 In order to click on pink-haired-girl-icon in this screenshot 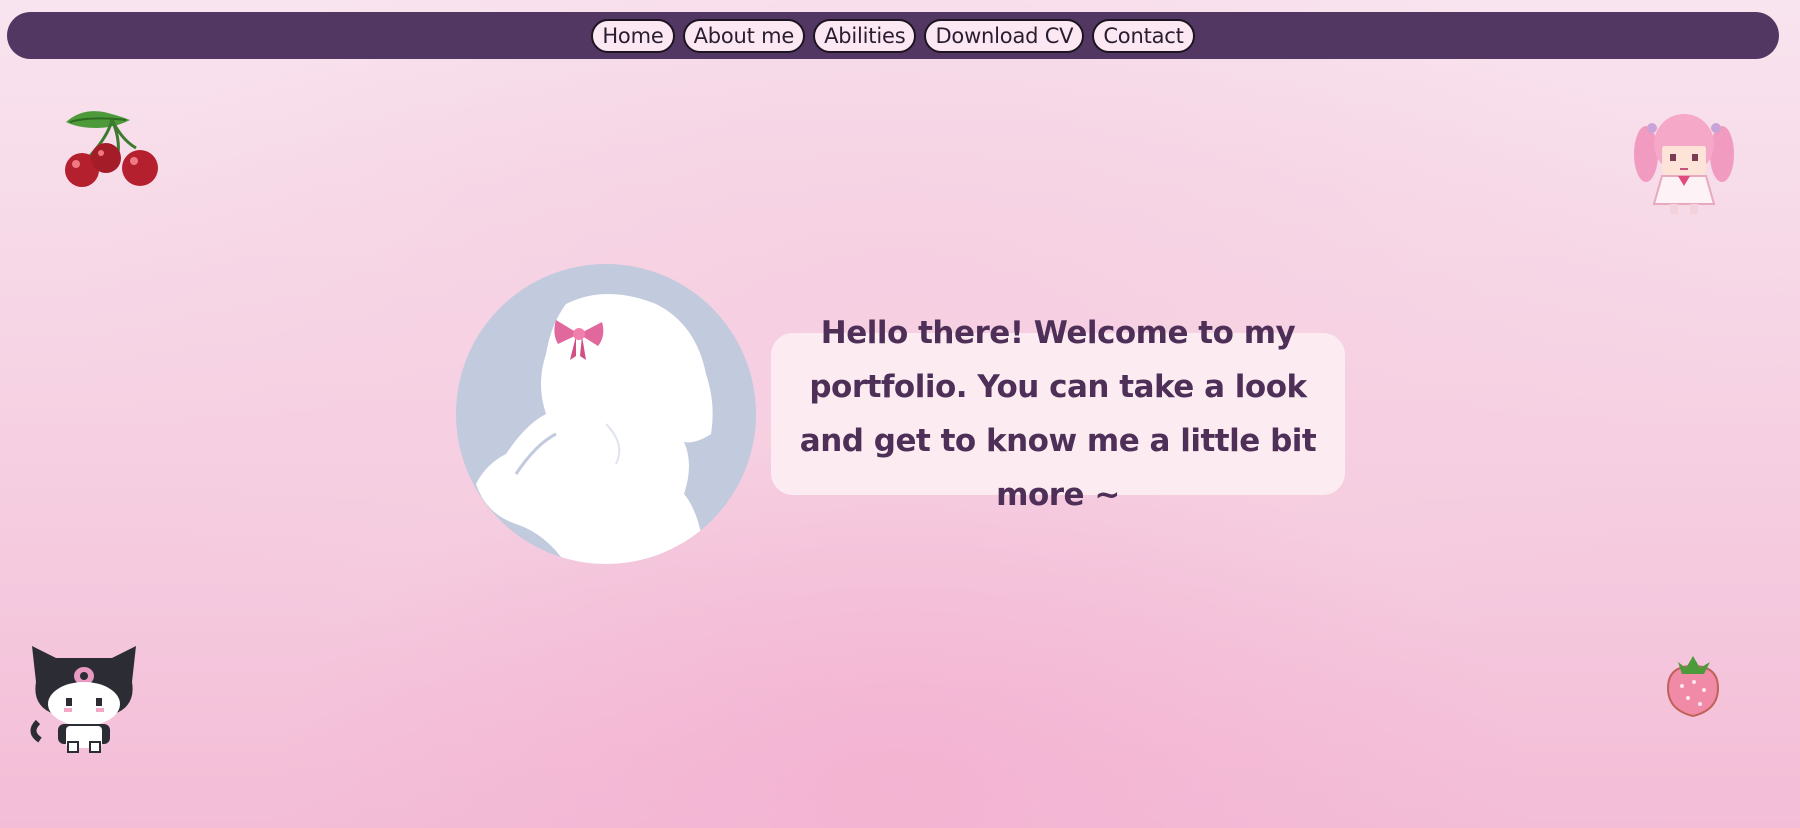, I will do `click(1684, 164)`.